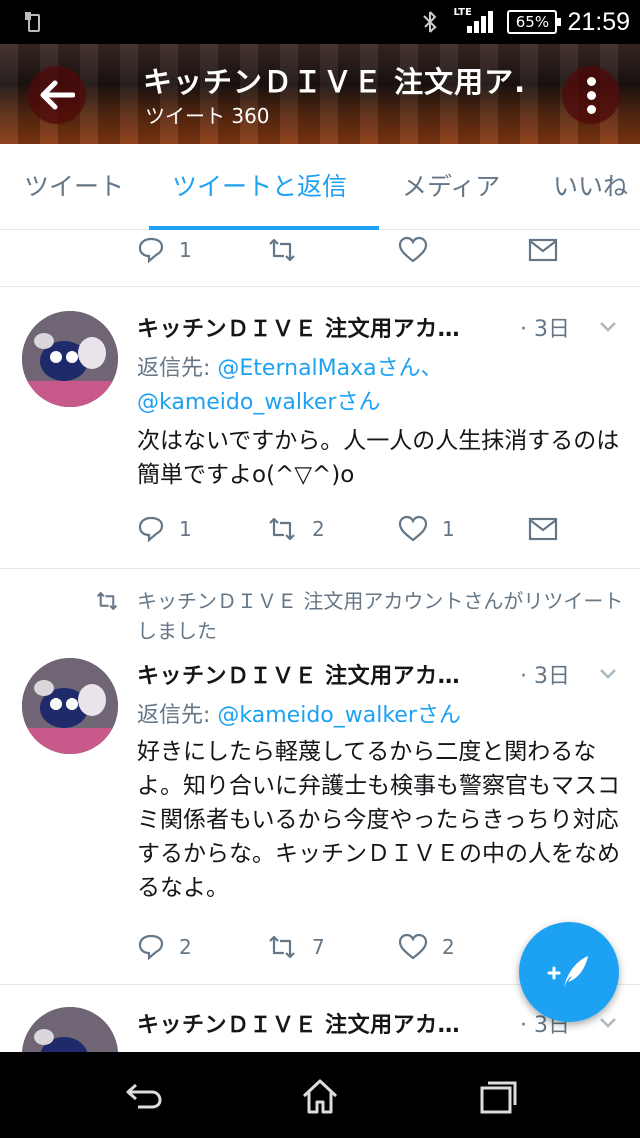 Image resolution: width=640 pixels, height=1138 pixels. Describe the element at coordinates (591, 81) in the screenshot. I see `more-vertical-icon` at that location.